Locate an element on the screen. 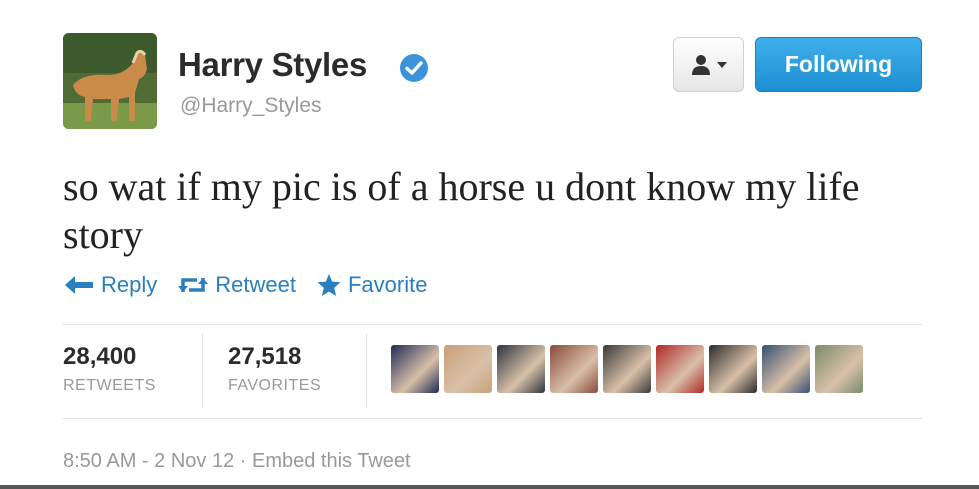 Image resolution: width=979 pixels, height=489 pixels. bottom-border is located at coordinates (489, 487).